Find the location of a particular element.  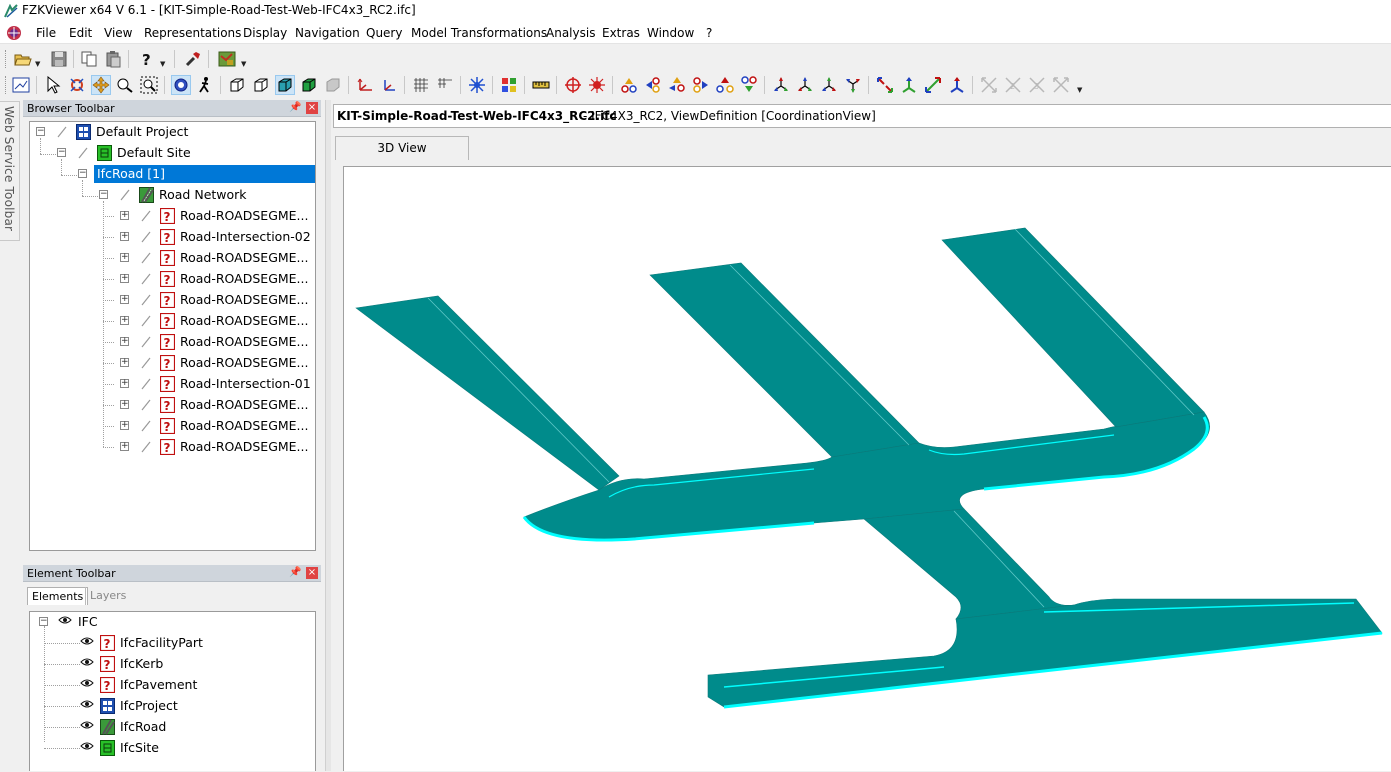

view-right-icon is located at coordinates (701, 85).